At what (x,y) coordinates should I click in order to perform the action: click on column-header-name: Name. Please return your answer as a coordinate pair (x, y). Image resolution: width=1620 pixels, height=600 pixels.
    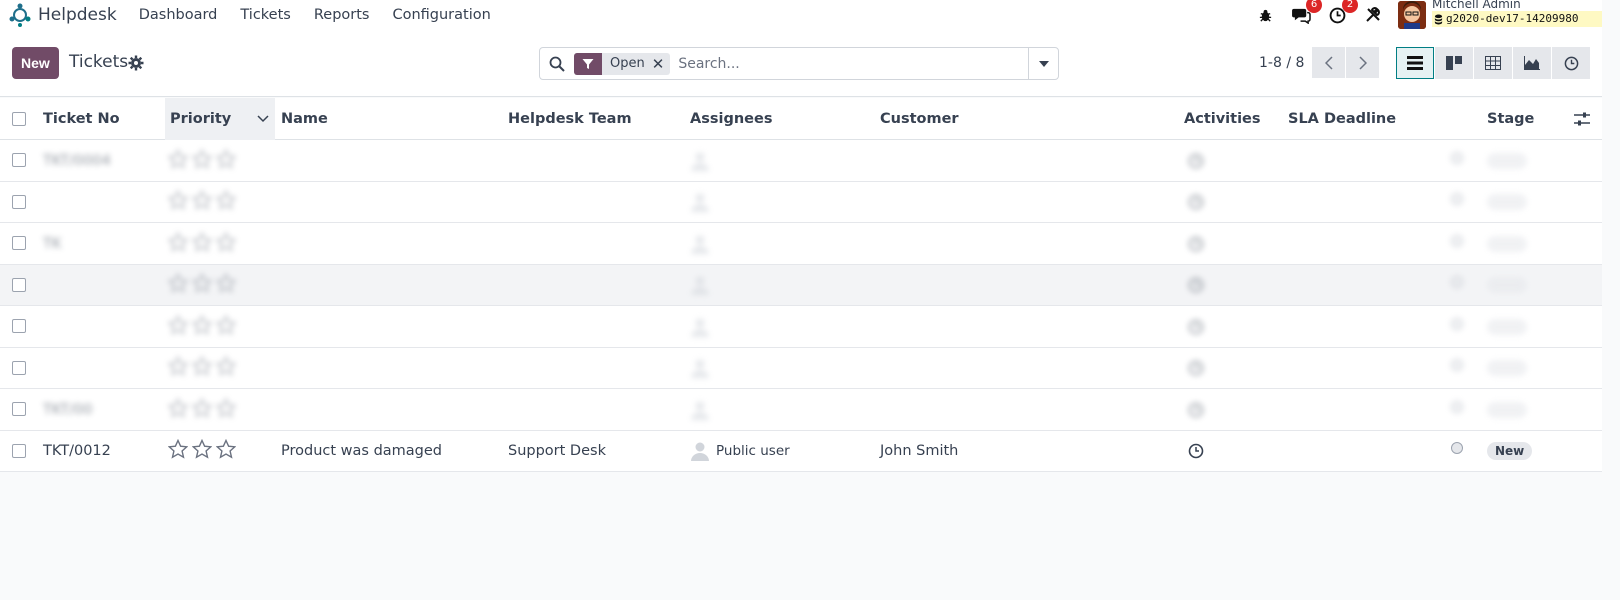
    Looking at the image, I should click on (304, 119).